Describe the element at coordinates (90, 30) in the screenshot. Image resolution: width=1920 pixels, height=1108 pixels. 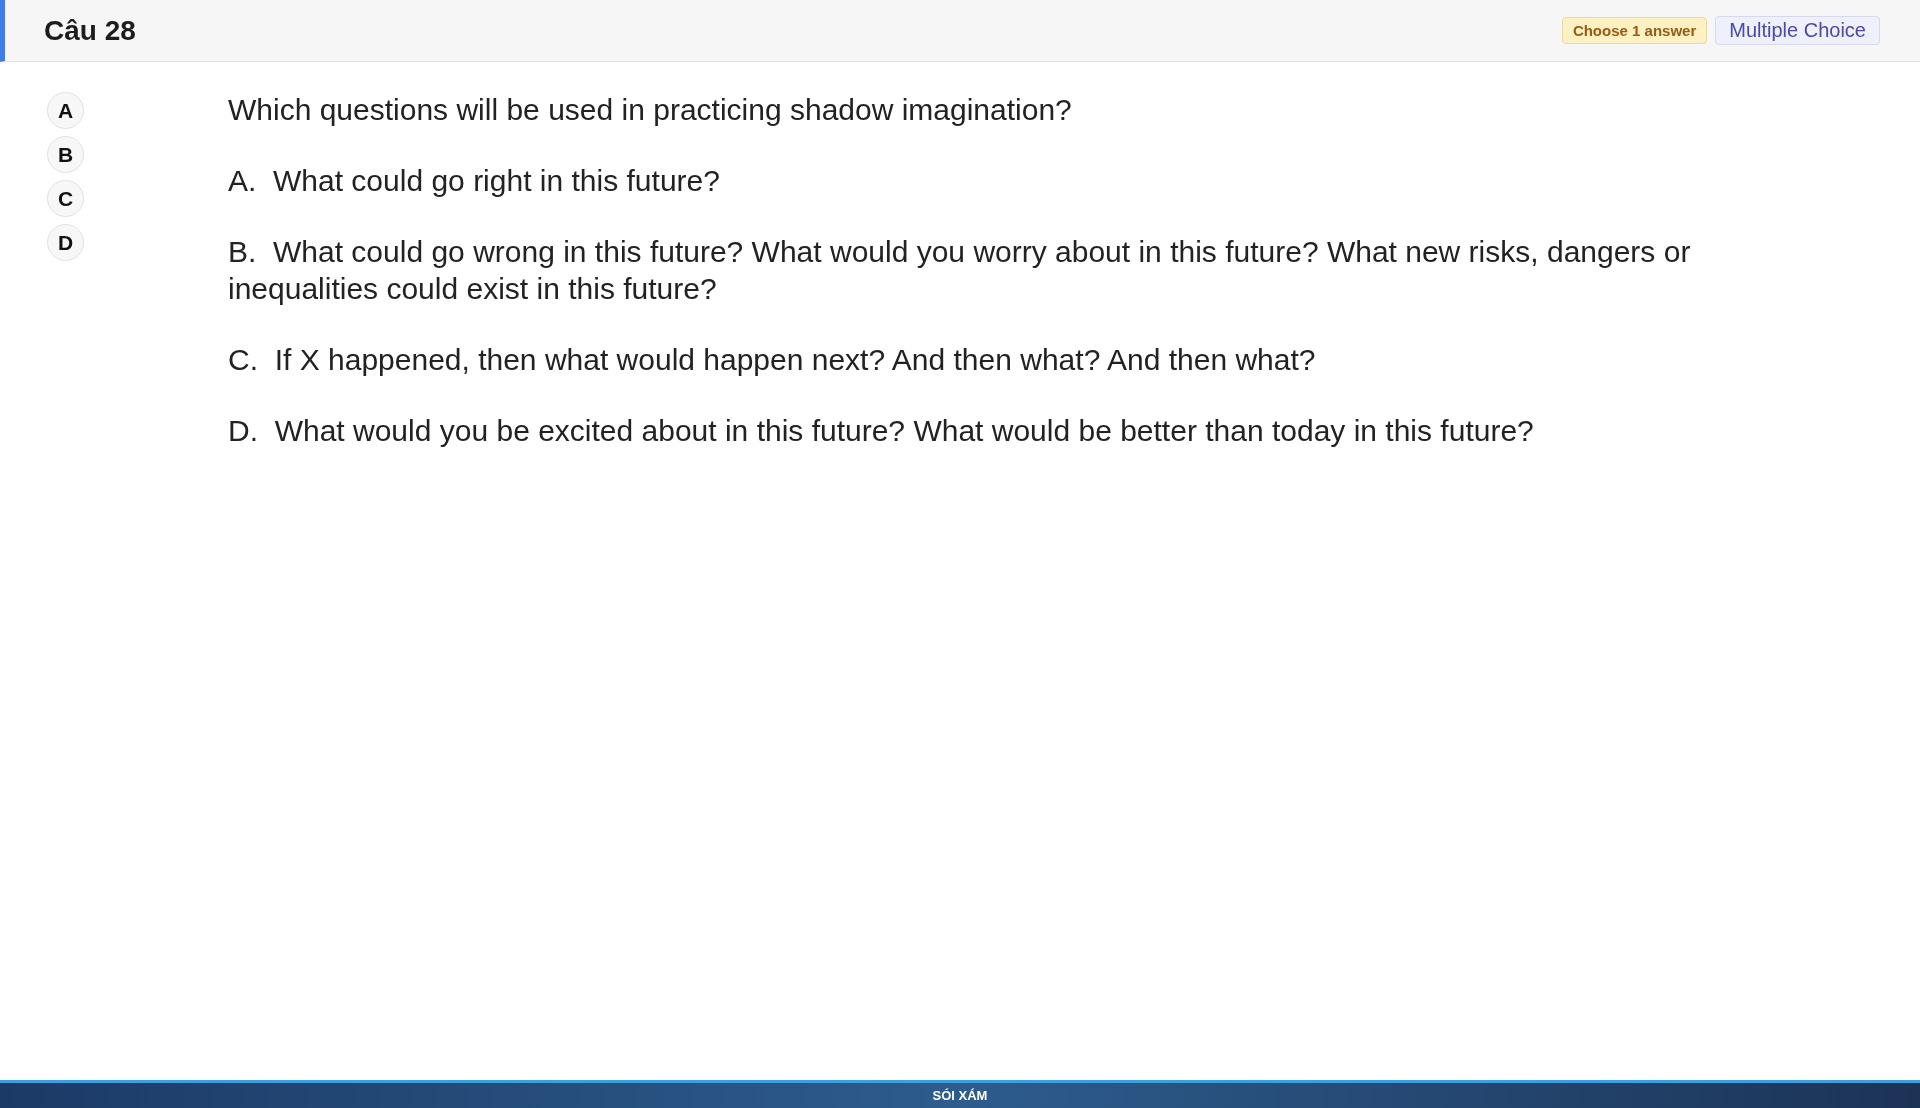
I see `question-number: Câu 28` at that location.